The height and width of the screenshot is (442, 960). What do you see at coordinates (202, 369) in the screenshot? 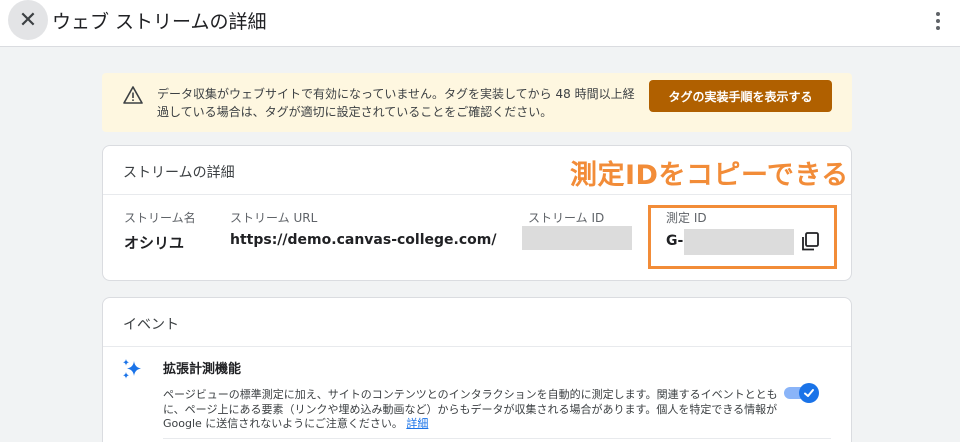
I see `enhanced-measurement-title: 拡張計測機能` at bounding box center [202, 369].